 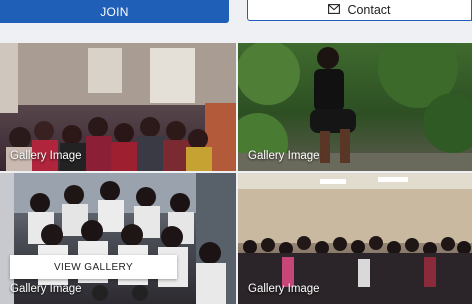 What do you see at coordinates (369, 10) in the screenshot?
I see `contact-button-label: Contact` at bounding box center [369, 10].